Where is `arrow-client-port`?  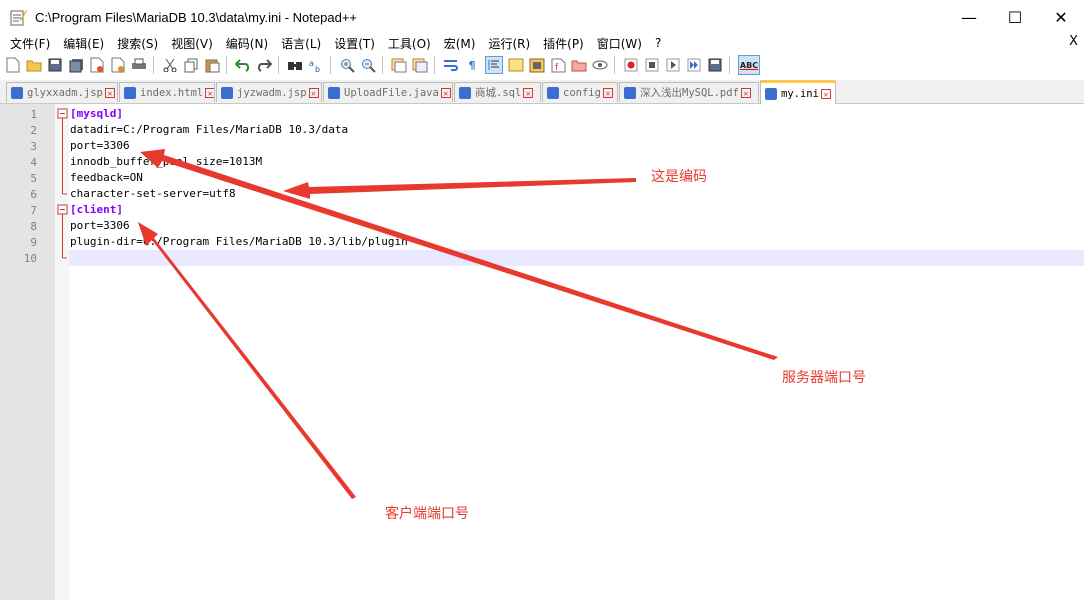
arrow-client-port is located at coordinates (247, 360).